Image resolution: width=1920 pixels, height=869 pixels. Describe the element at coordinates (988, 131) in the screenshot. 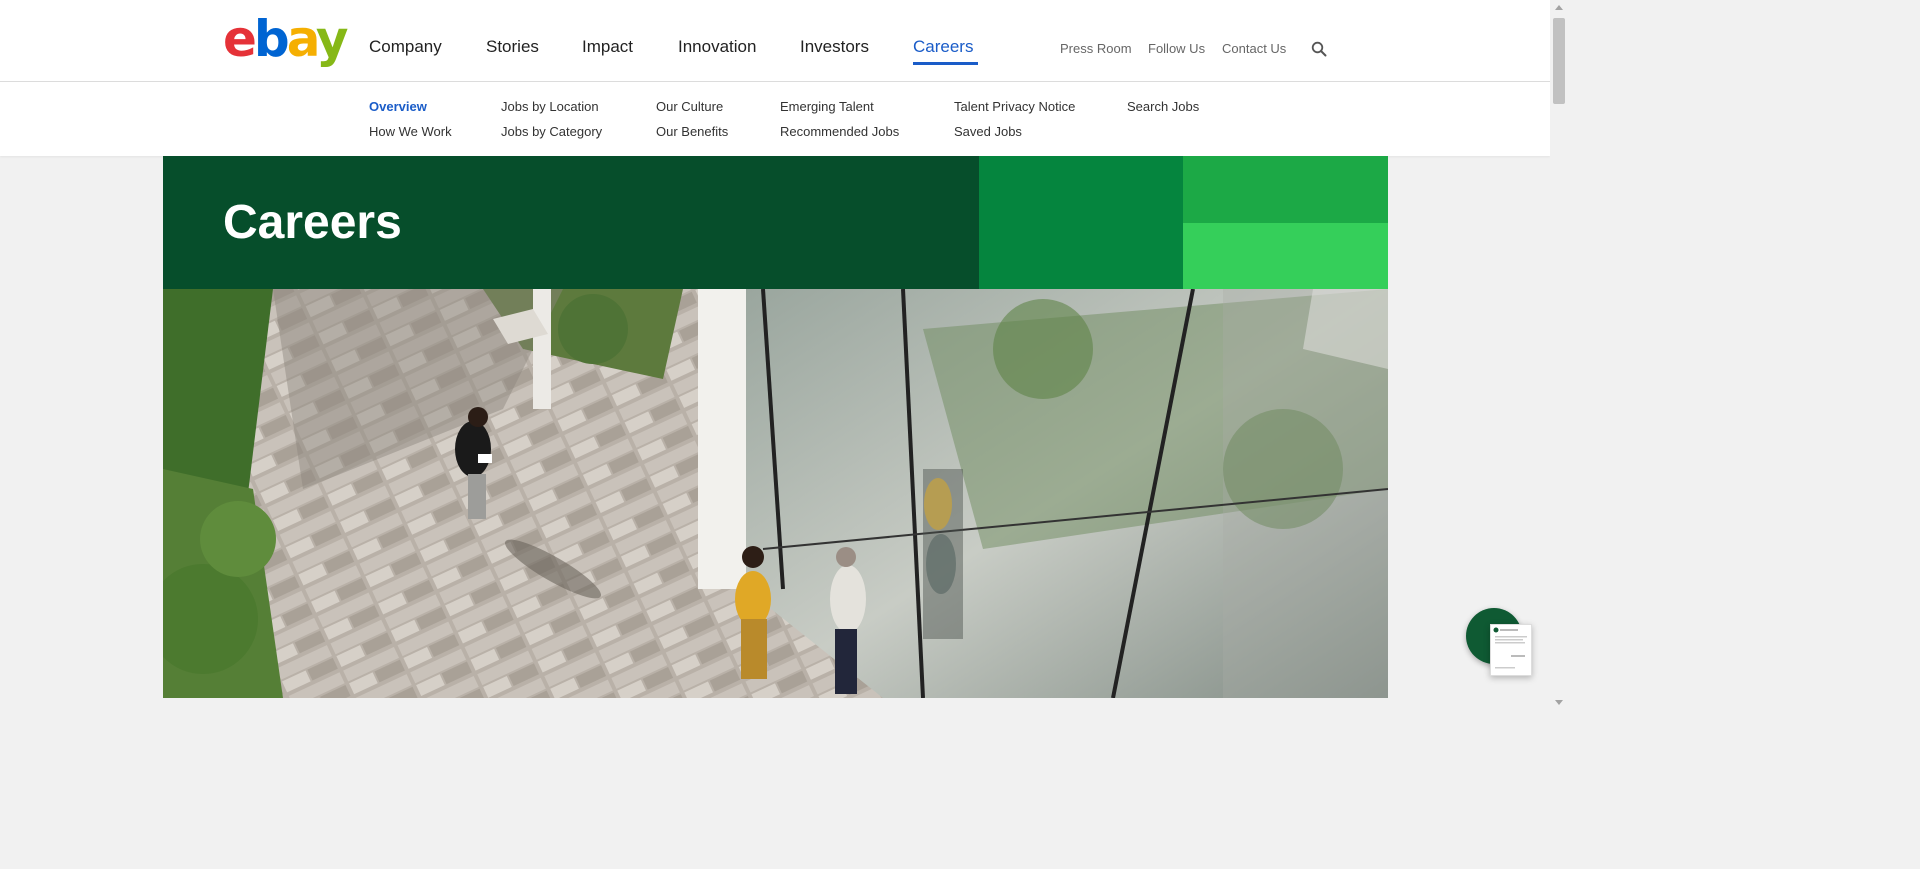

I see `subnav-saved-jobs: Saved Jobs` at that location.